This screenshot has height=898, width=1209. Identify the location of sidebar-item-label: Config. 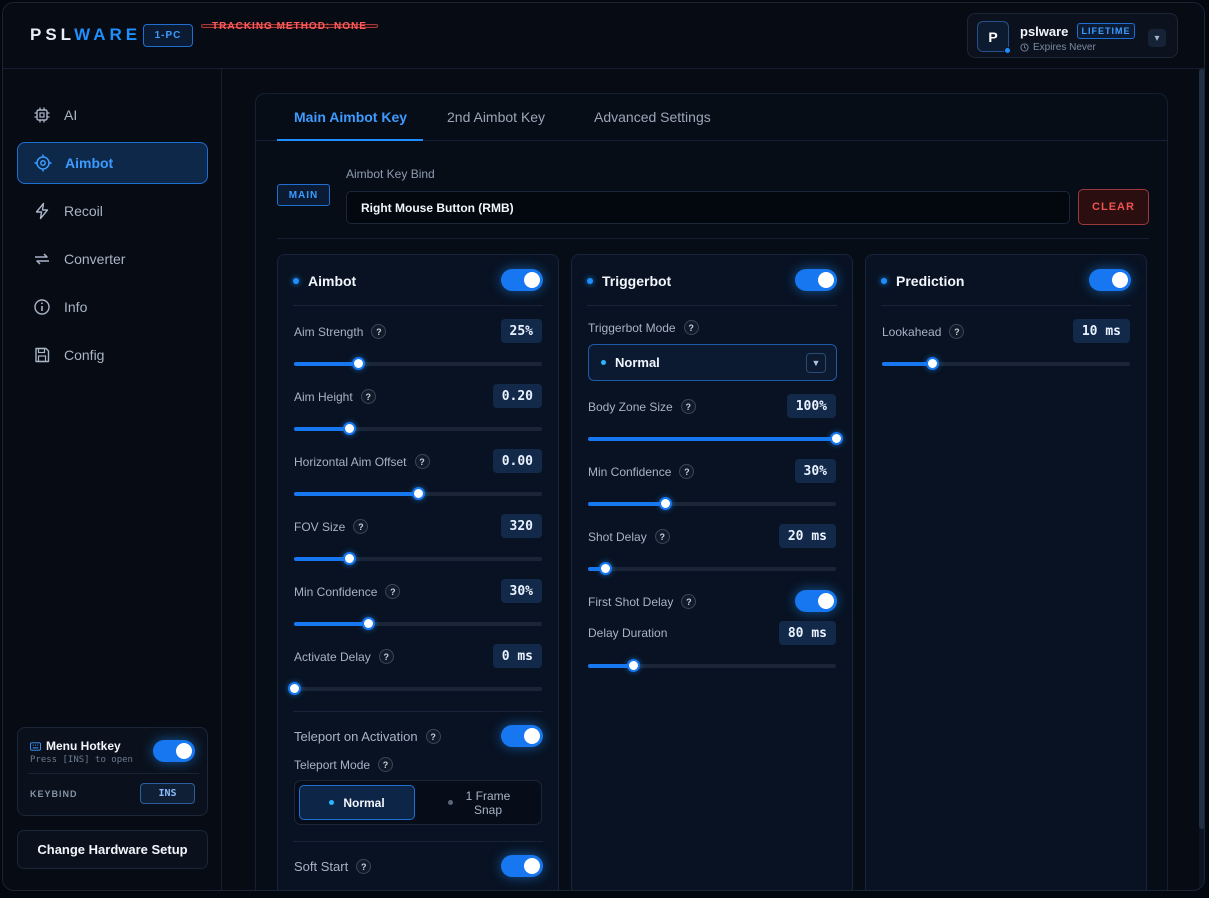
(84, 355).